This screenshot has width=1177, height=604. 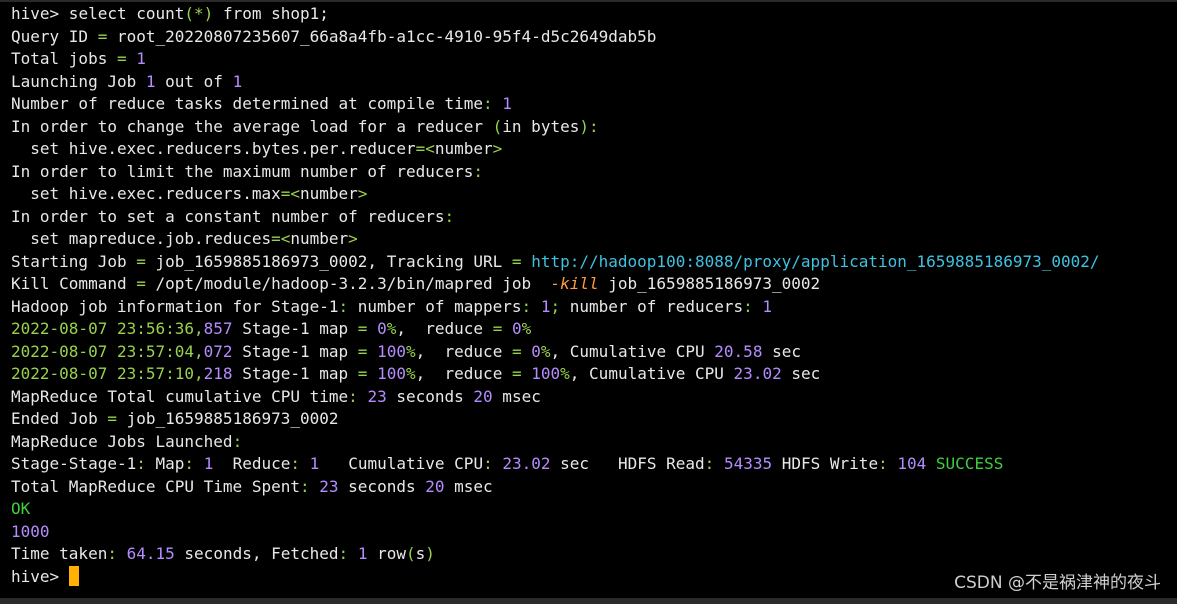 I want to click on number: 64.15, so click(x=150, y=553).